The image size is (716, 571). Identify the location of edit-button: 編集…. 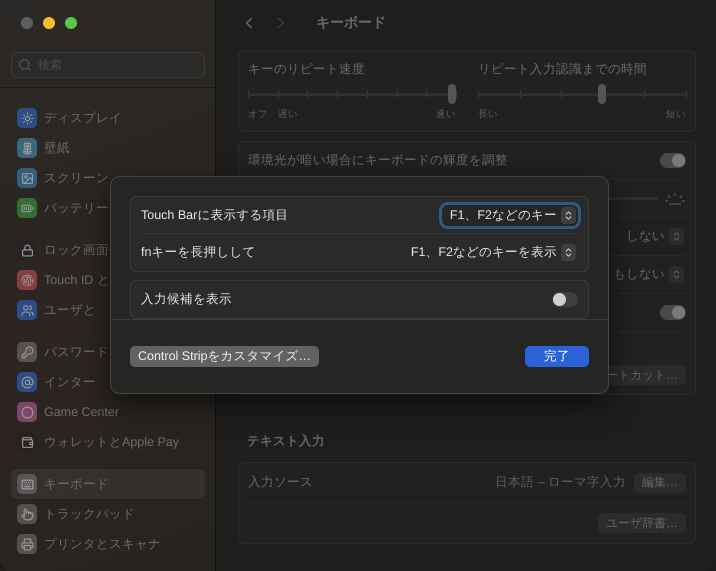
(660, 482).